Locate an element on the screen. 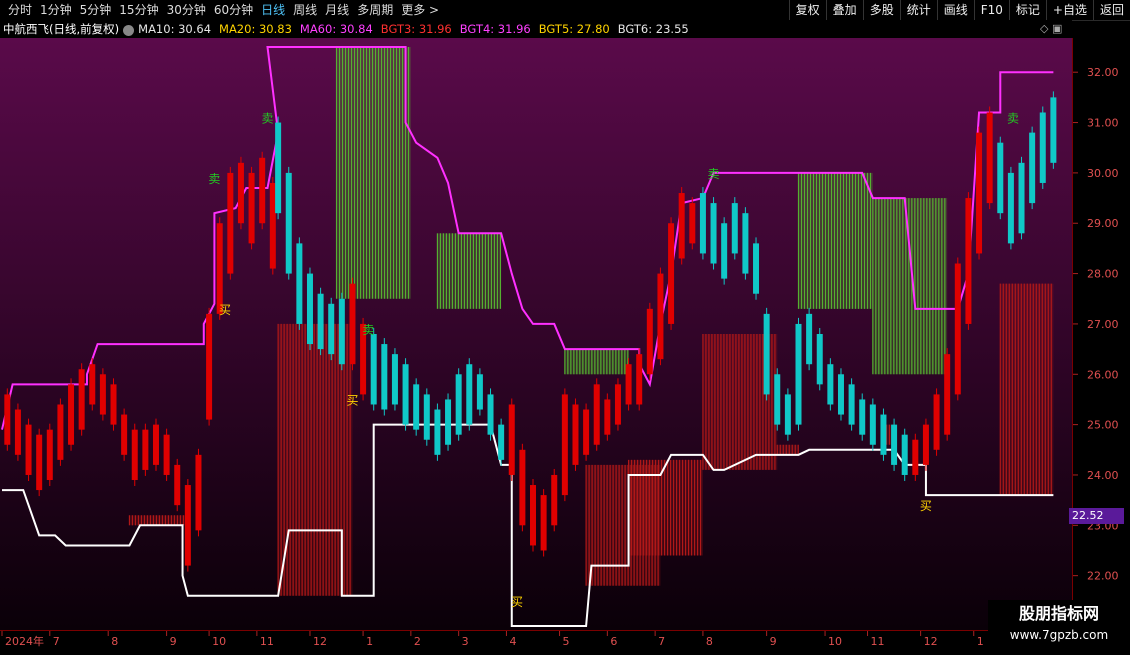 This screenshot has width=1130, height=655. signal-2: 卖 is located at coordinates (267, 119).